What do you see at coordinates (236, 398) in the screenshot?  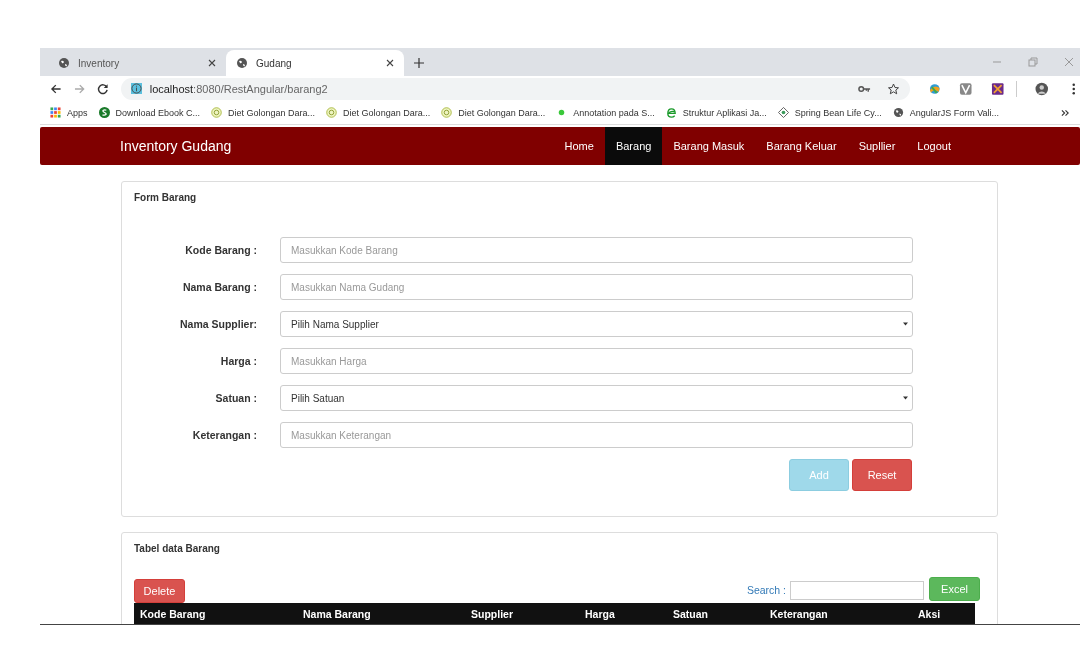 I see `field-label: Satuan :` at bounding box center [236, 398].